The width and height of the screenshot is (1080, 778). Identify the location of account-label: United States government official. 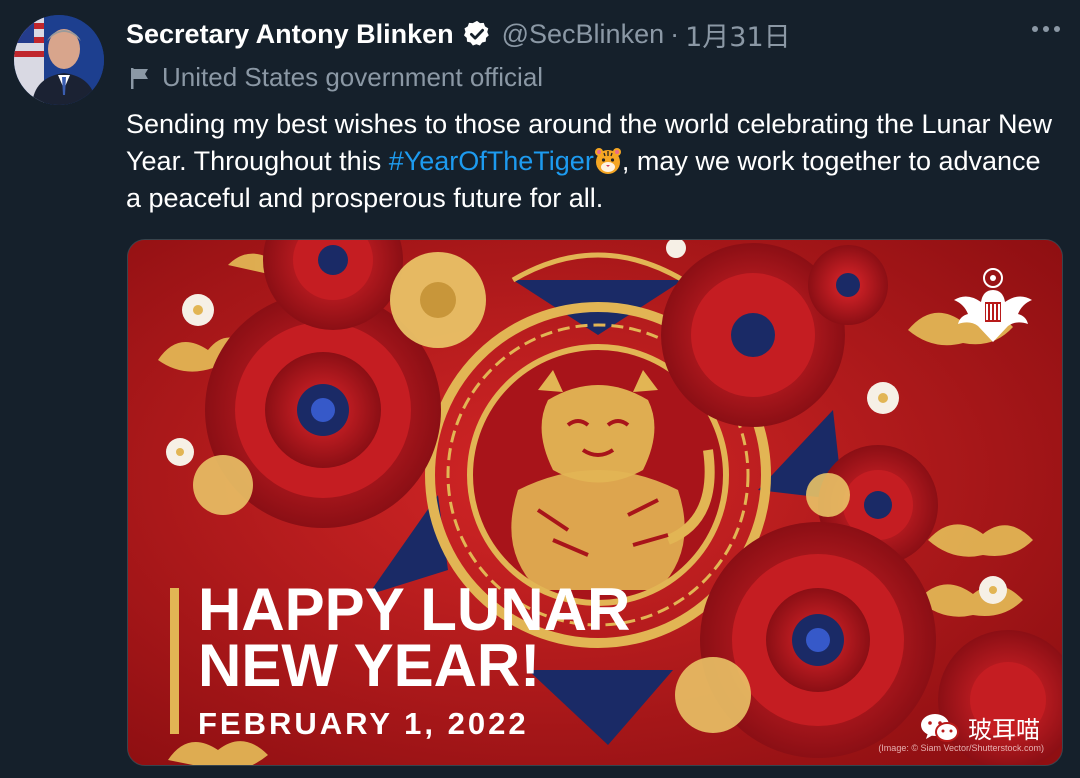
(335, 77).